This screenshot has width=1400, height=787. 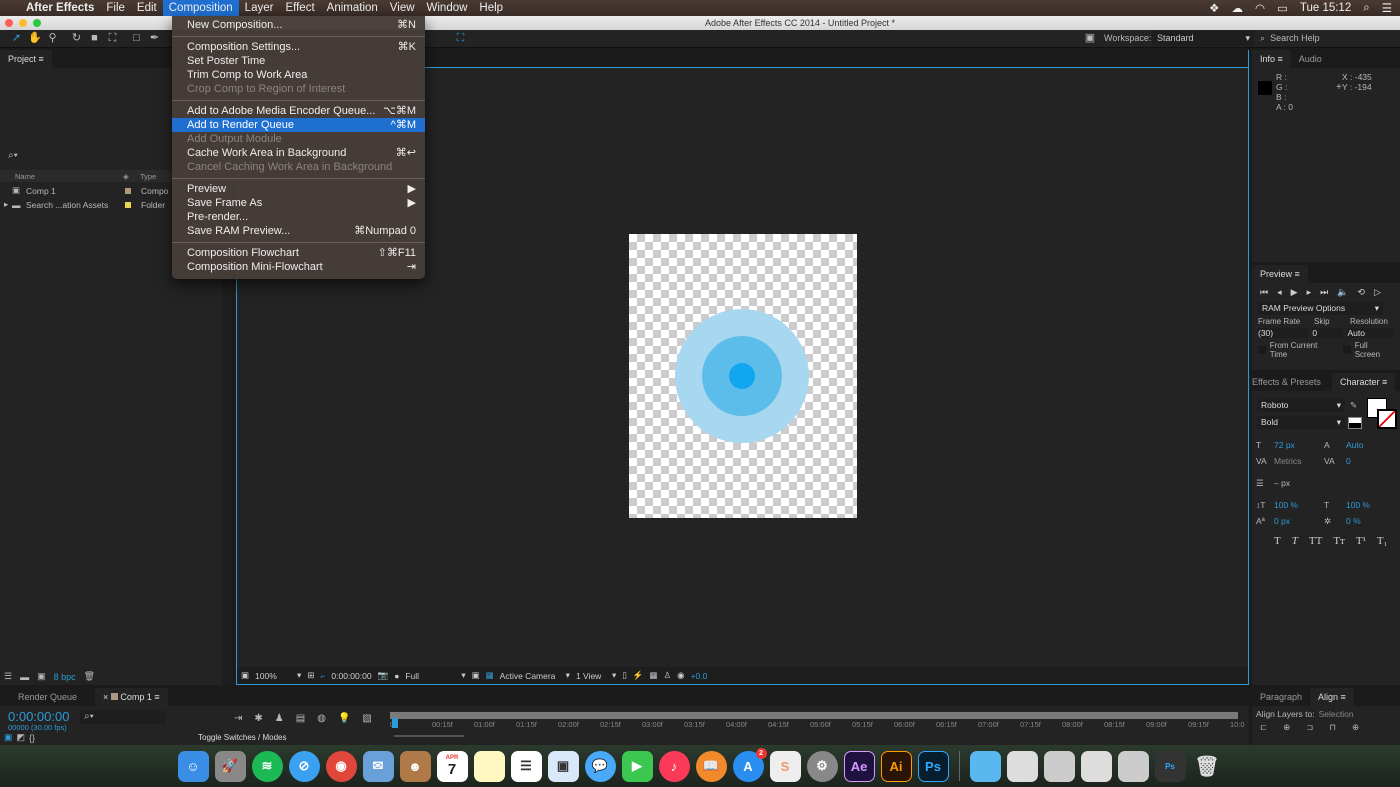 I want to click on channel-icon: ●, so click(x=396, y=676).